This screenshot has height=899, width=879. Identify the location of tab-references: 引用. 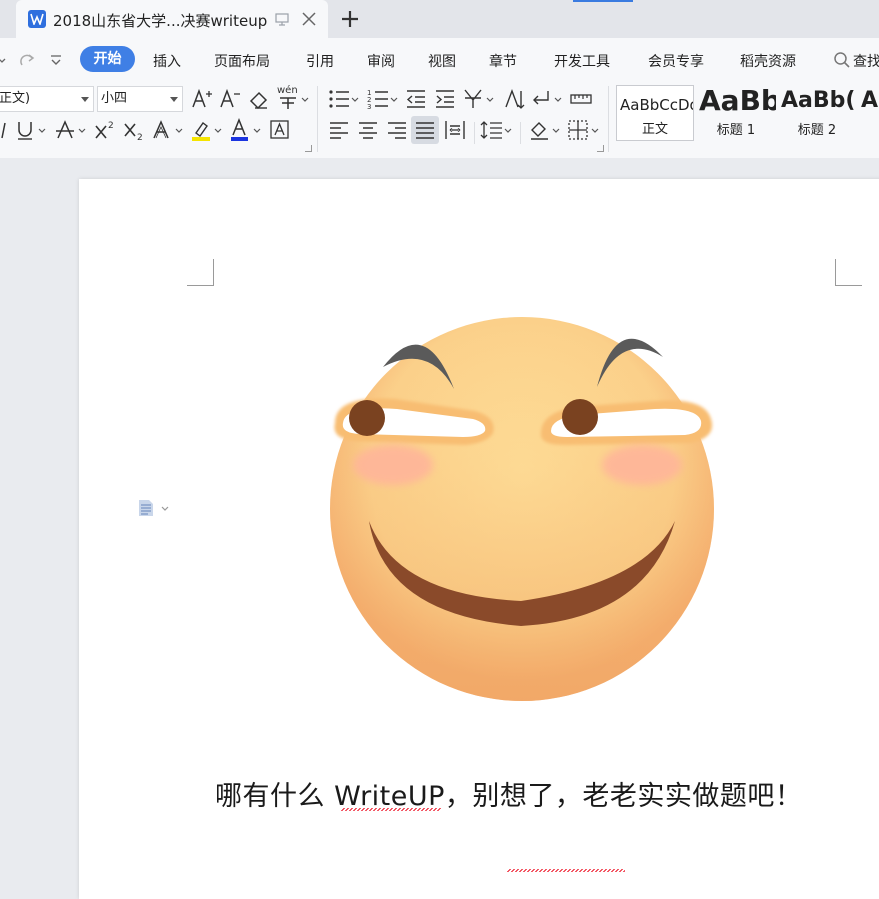
(320, 61).